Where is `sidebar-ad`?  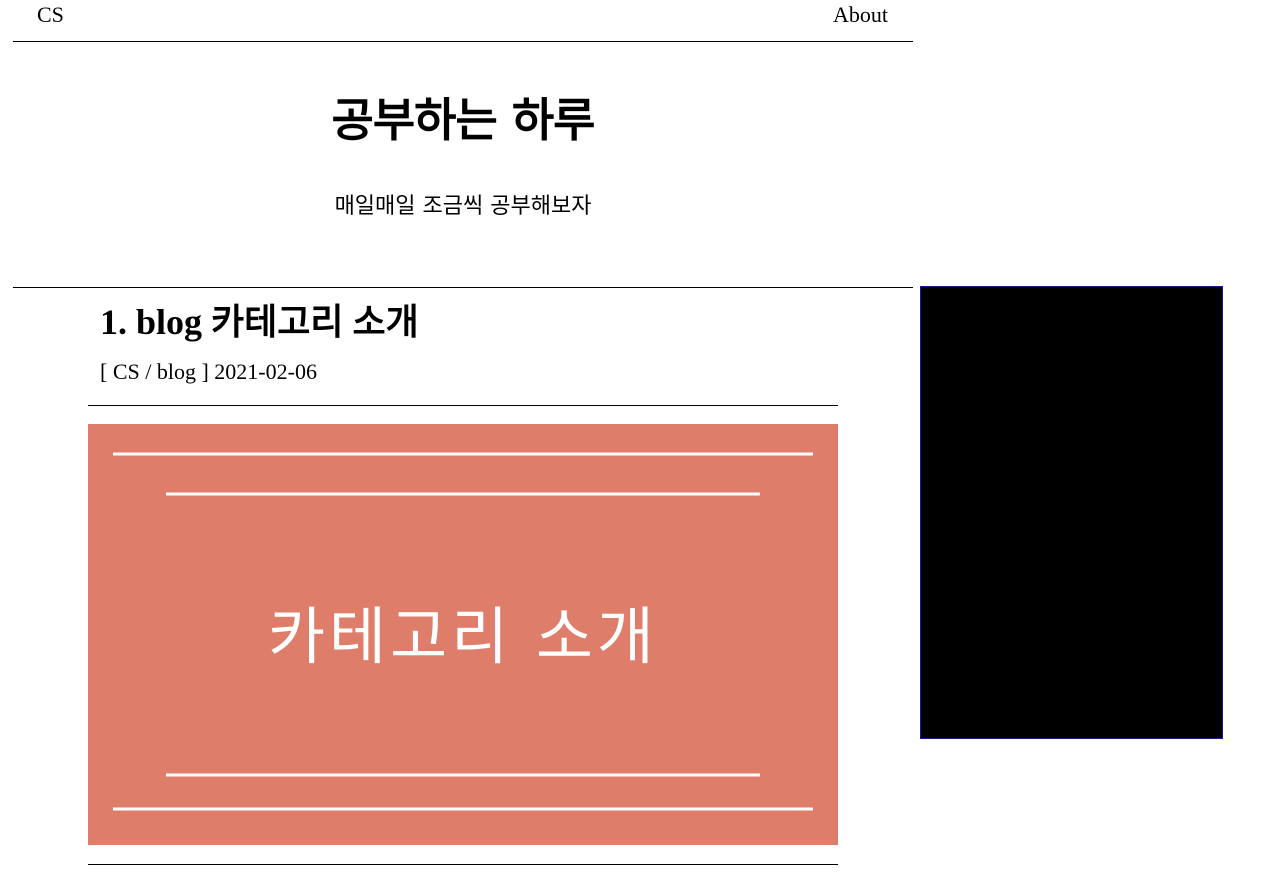 sidebar-ad is located at coordinates (1071, 512).